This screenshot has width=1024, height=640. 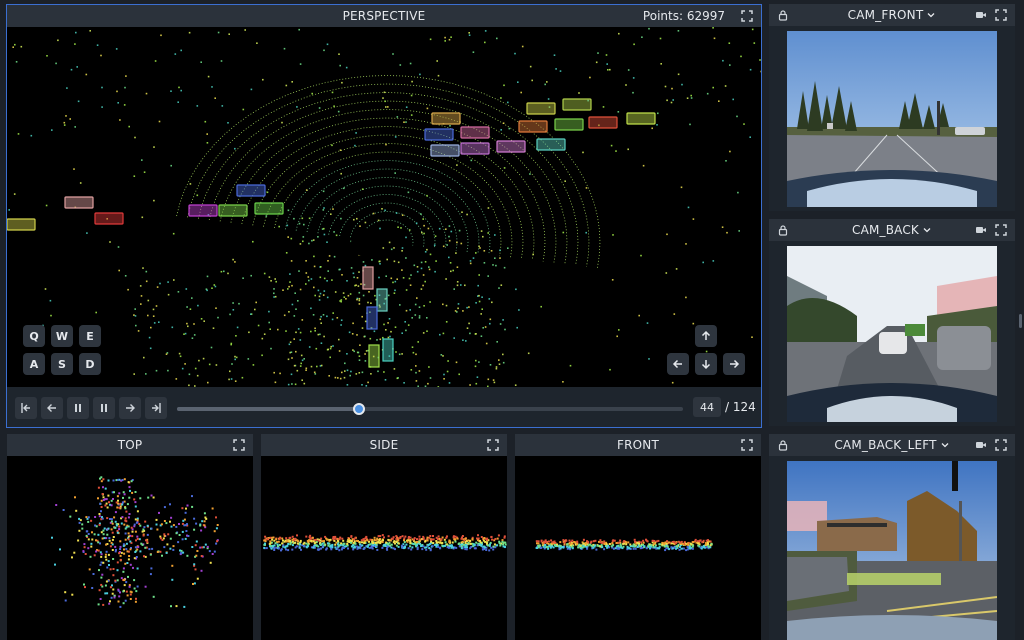 What do you see at coordinates (740, 407) in the screenshot?
I see `frame-total: / 124` at bounding box center [740, 407].